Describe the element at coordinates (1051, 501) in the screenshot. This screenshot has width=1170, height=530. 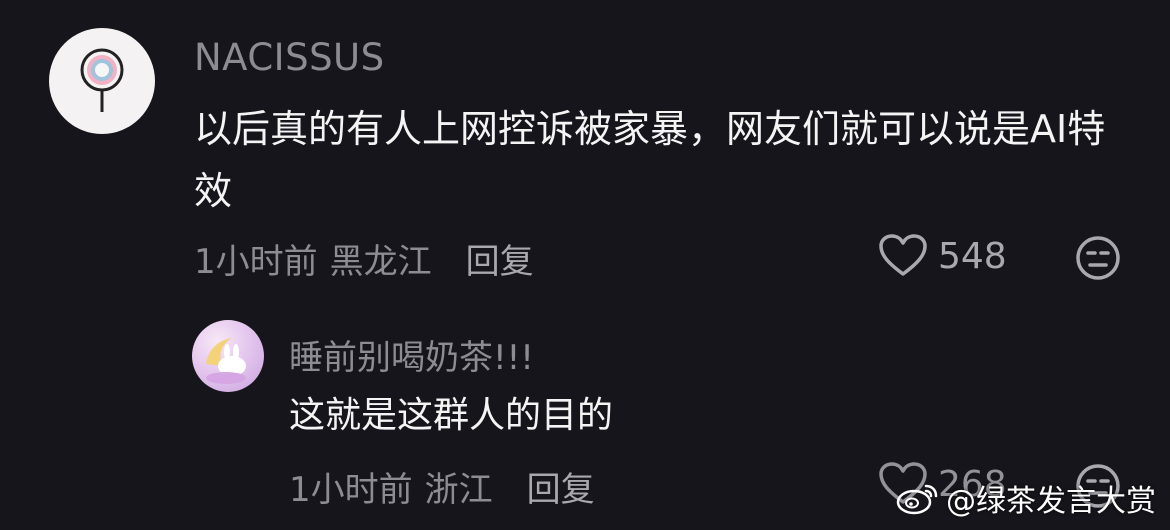
I see `watermark-handle: @绿茶发言大赏` at that location.